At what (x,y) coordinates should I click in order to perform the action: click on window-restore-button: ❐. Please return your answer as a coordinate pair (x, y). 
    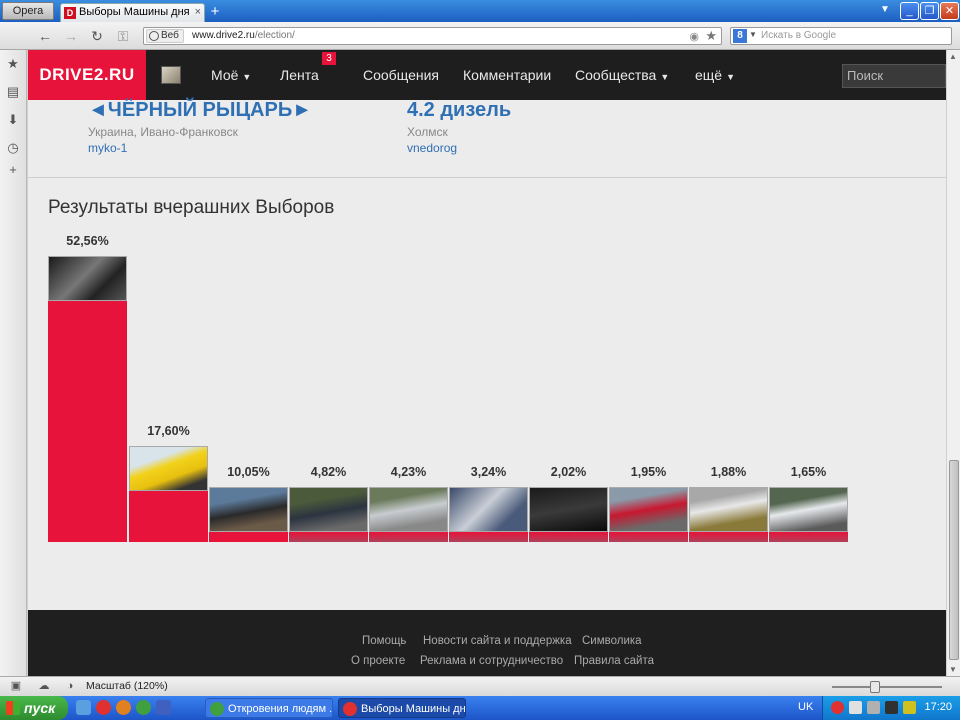
    Looking at the image, I should click on (929, 11).